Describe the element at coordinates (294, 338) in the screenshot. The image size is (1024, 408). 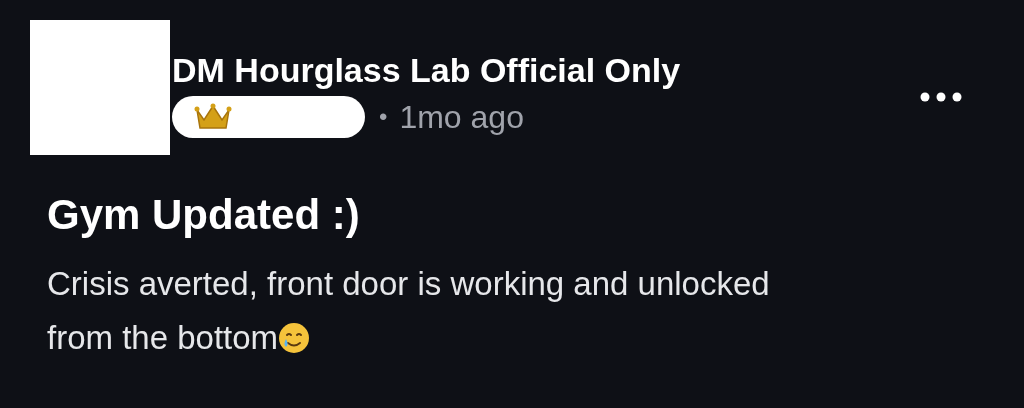
I see `smiling-tear-icon` at that location.